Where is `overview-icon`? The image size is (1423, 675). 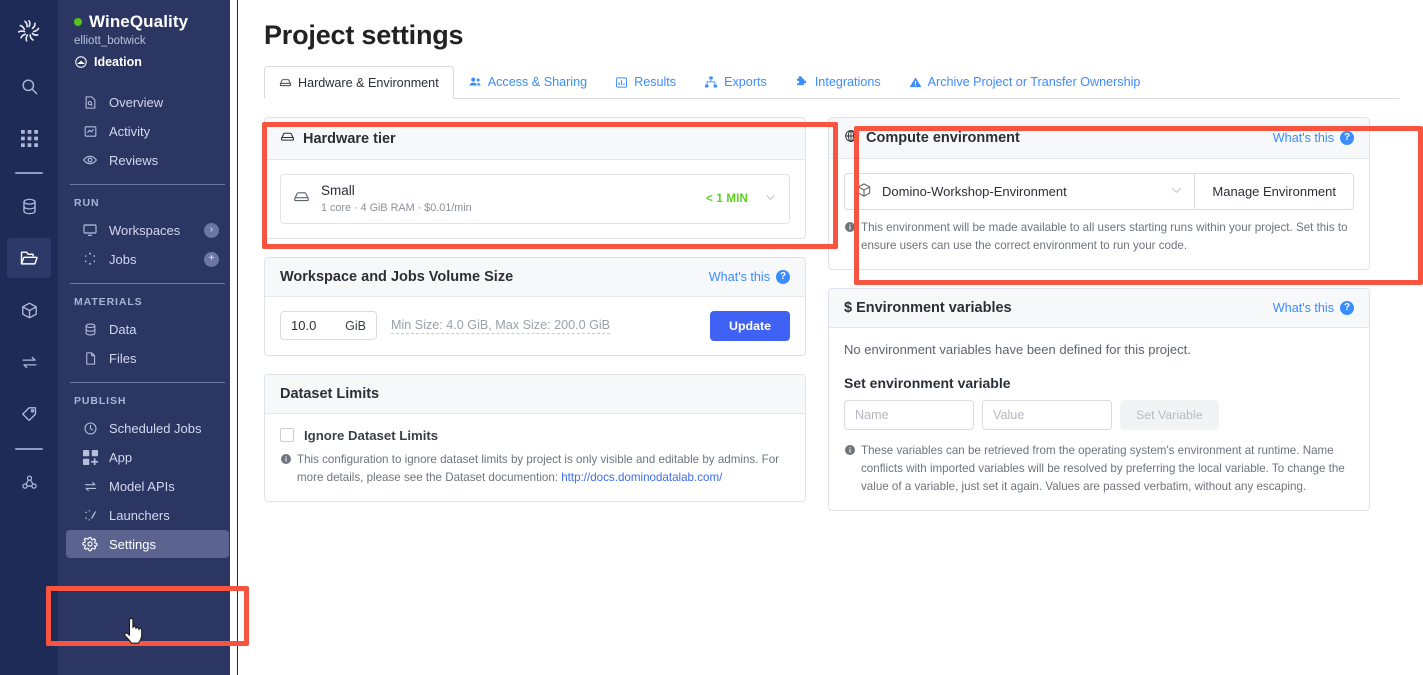
overview-icon is located at coordinates (90, 102).